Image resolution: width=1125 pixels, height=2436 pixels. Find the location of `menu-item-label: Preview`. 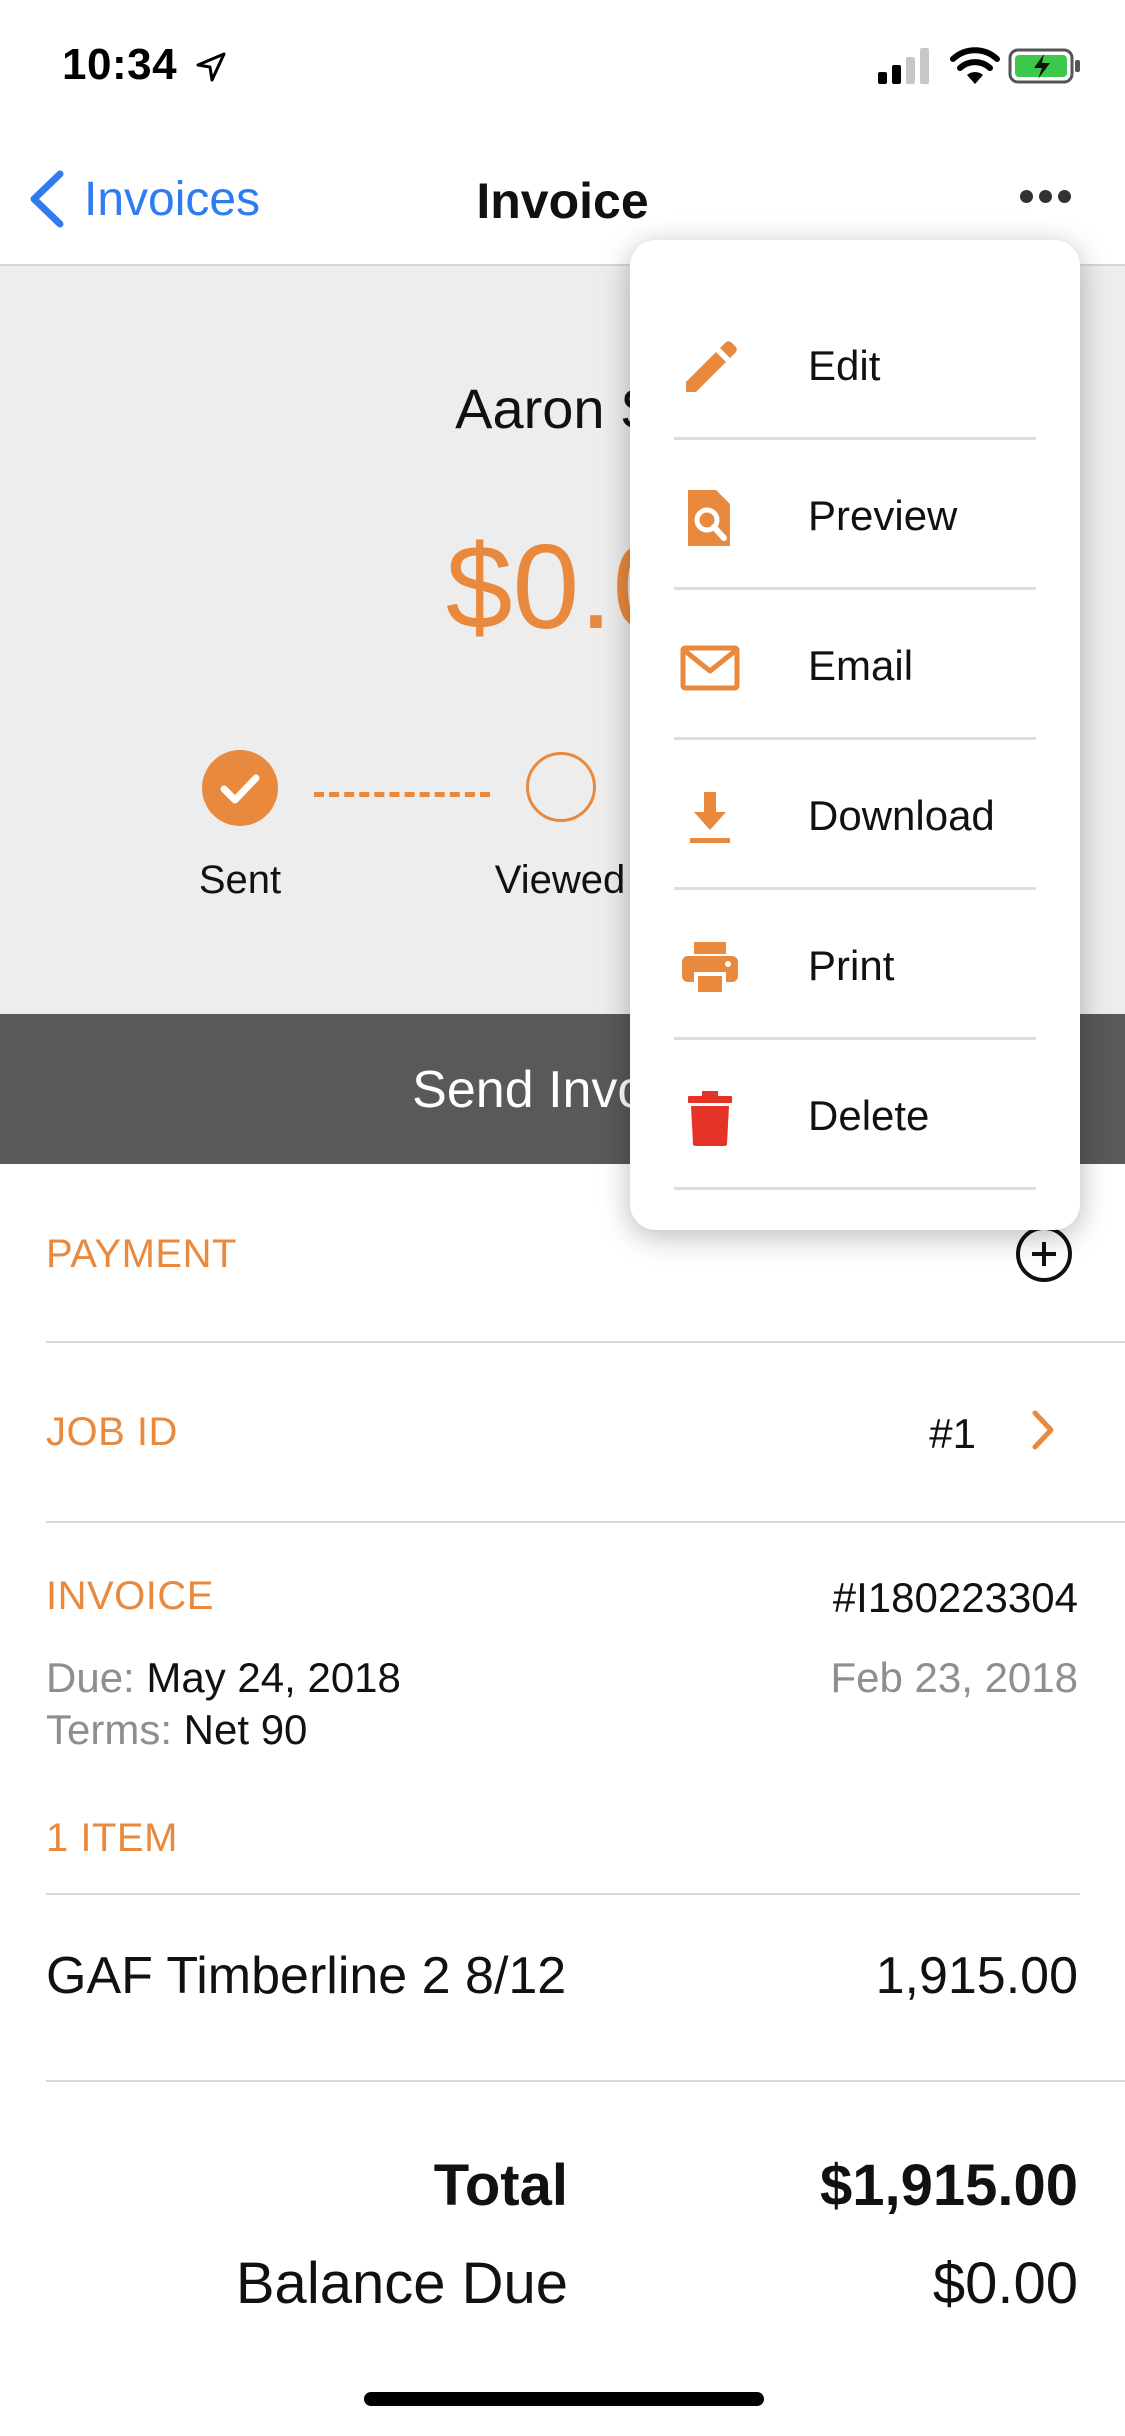

menu-item-label: Preview is located at coordinates (883, 515).